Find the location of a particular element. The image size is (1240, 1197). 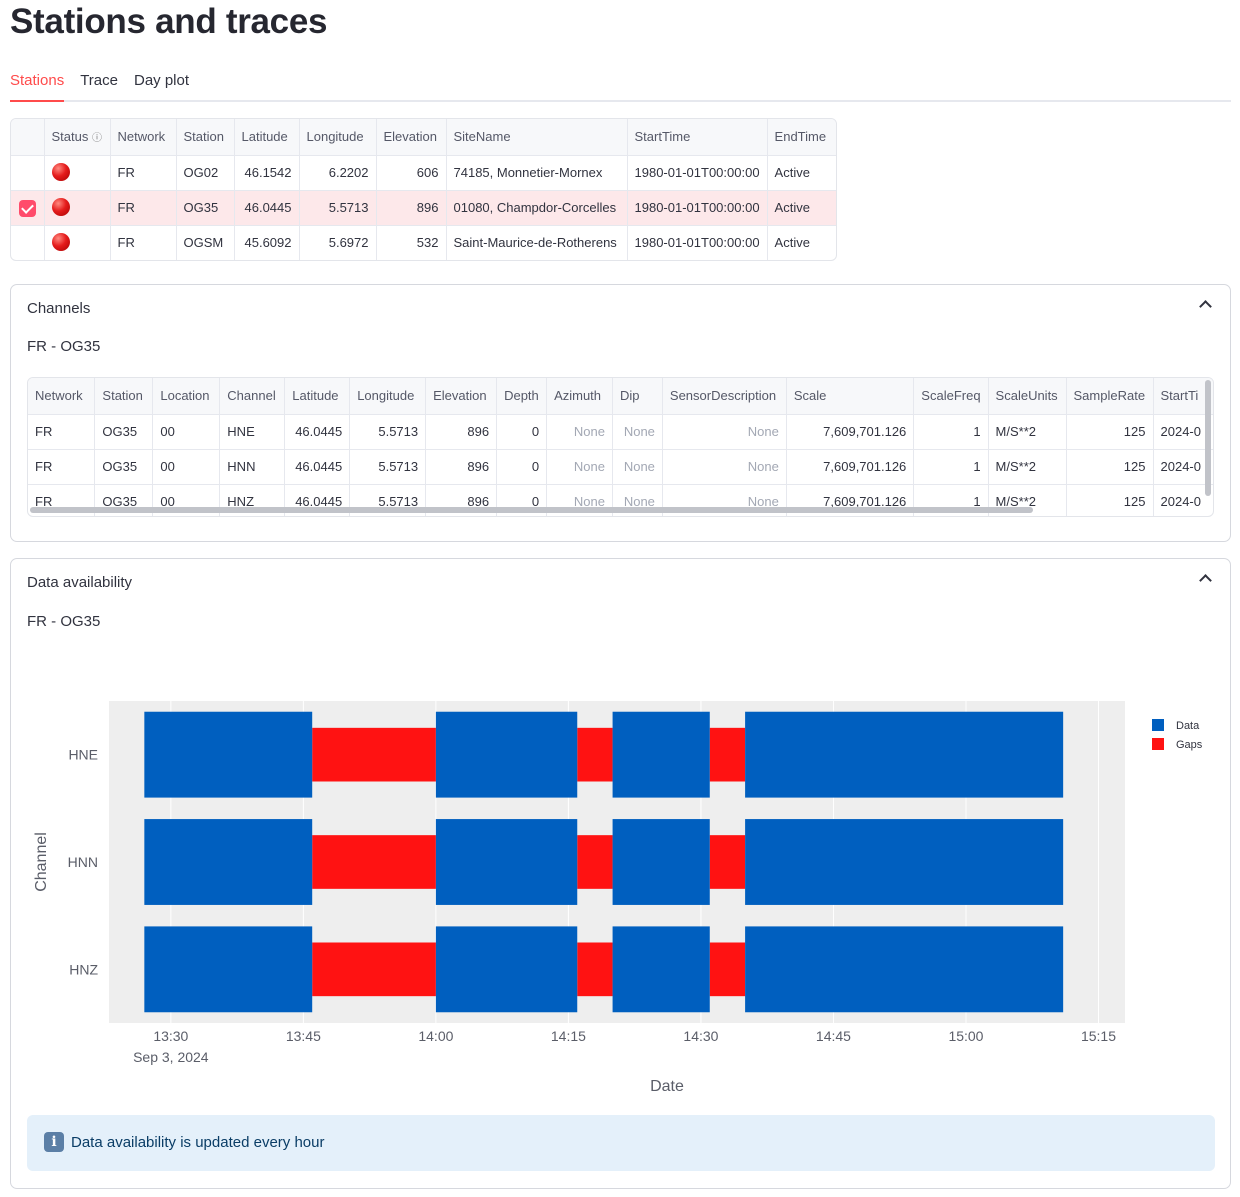

location-cell: 00 is located at coordinates (186, 467).